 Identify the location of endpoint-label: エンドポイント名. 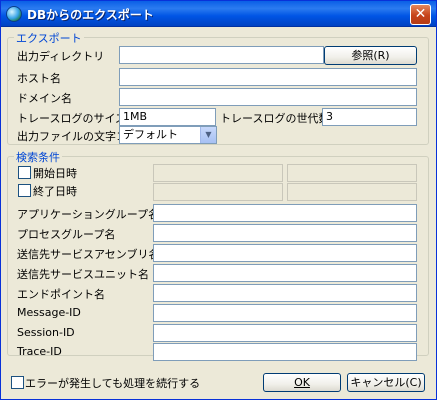
(61, 294).